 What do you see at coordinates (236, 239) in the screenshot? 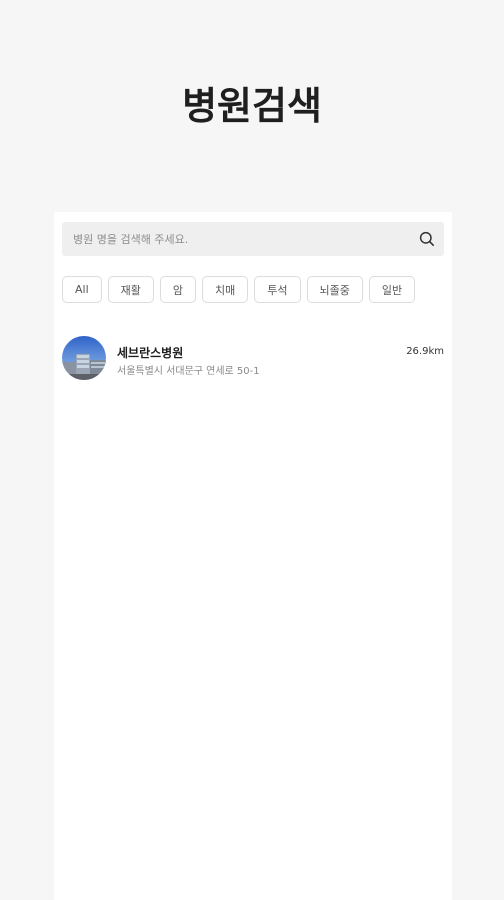
I see `search-input` at bounding box center [236, 239].